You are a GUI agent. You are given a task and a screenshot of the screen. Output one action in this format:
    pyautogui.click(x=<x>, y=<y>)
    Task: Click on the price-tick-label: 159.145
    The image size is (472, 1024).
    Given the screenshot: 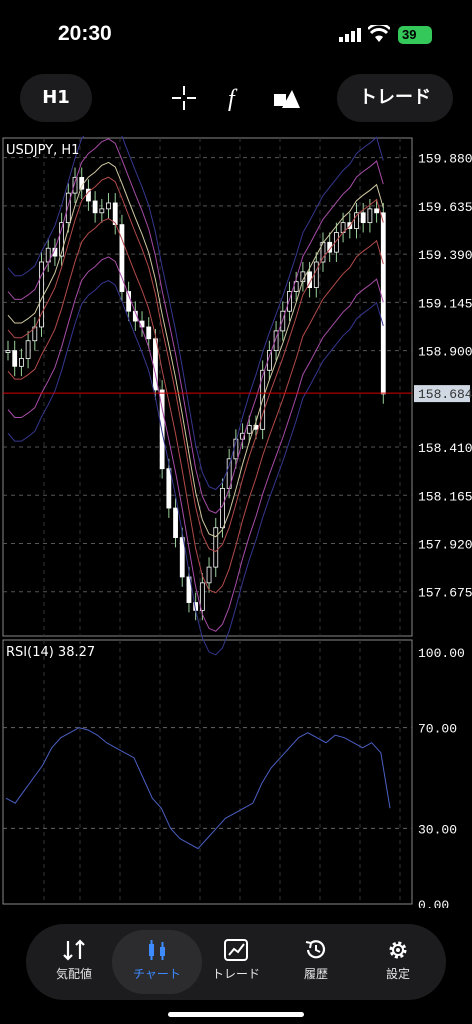 What is the action you would take?
    pyautogui.click(x=445, y=303)
    